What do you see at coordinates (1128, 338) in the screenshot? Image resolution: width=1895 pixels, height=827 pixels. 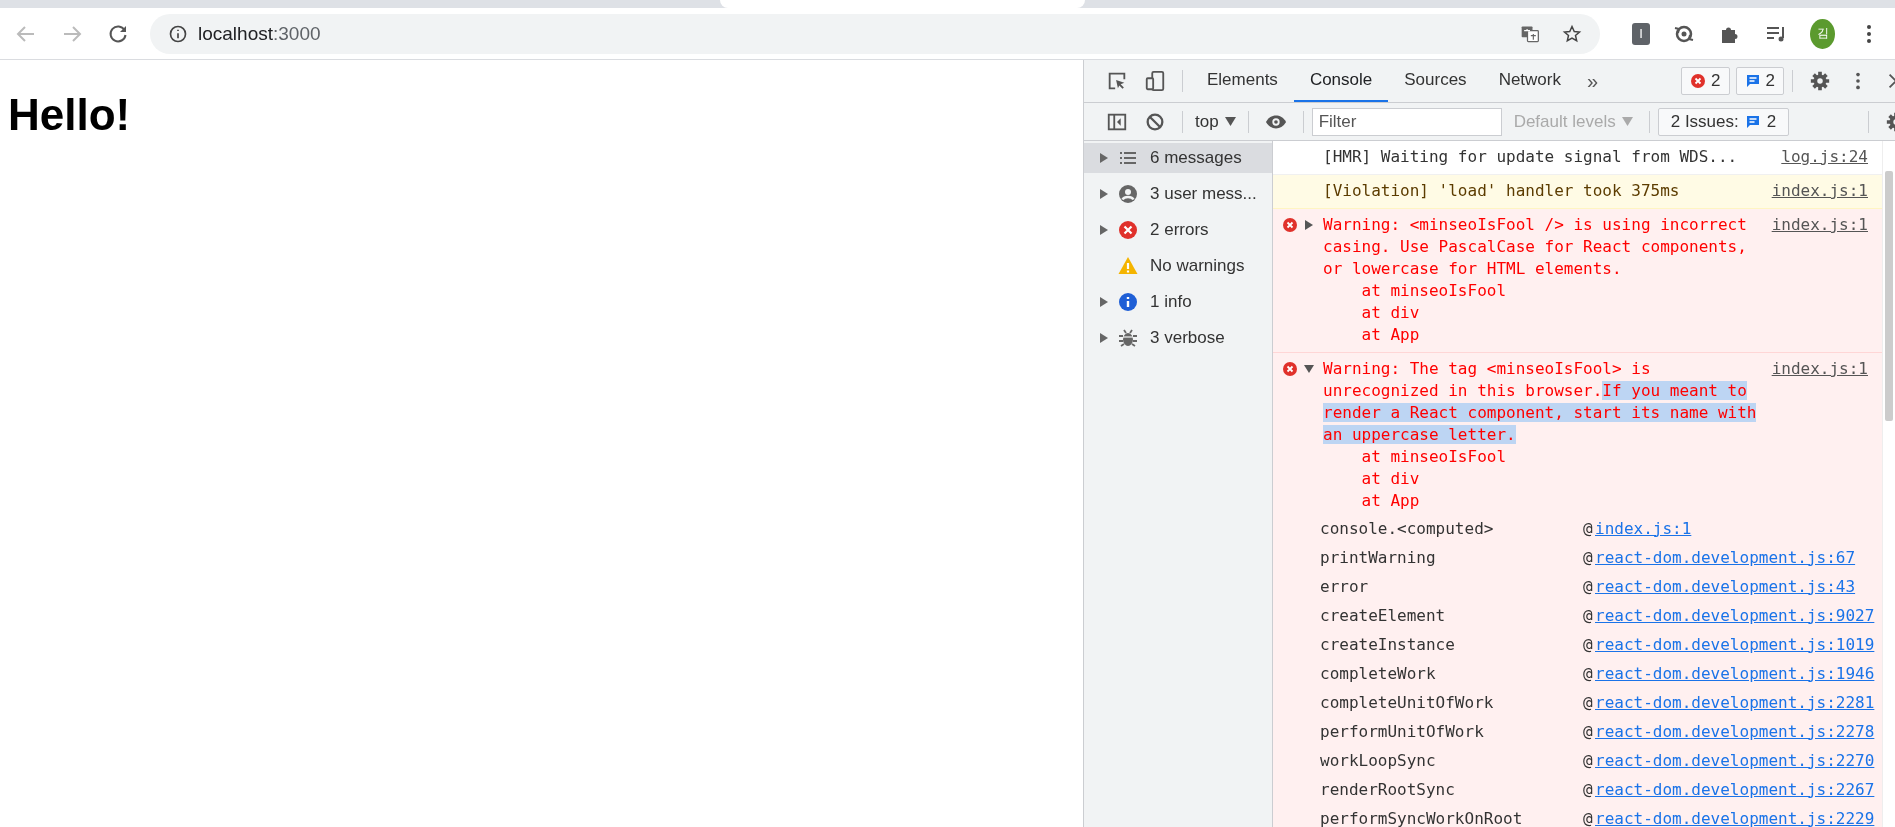 I see `bug-icon` at bounding box center [1128, 338].